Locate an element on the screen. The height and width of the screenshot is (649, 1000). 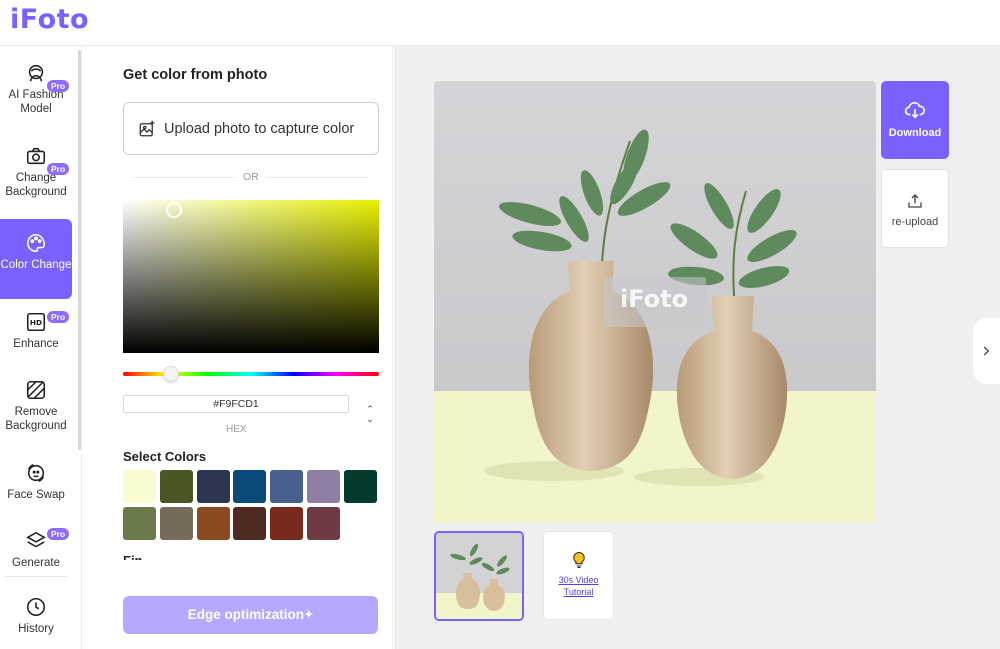
section-title-clipped: Fin is located at coordinates (143, 557).